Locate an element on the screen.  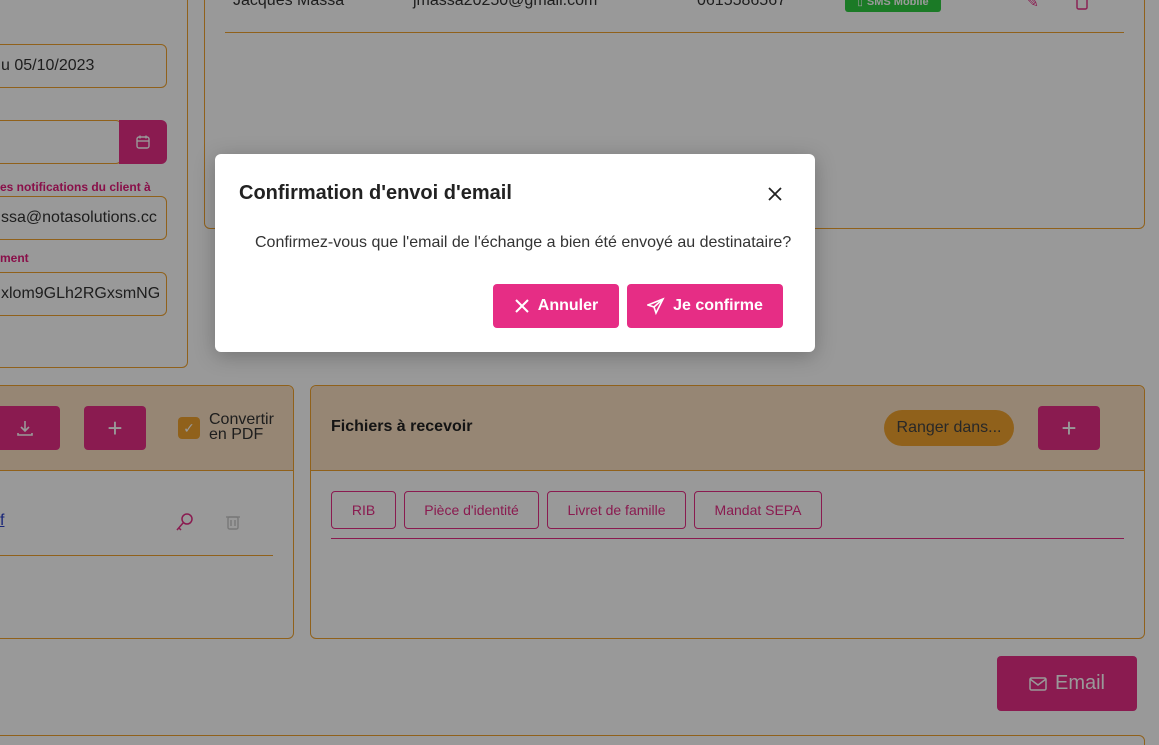
close-button is located at coordinates (775, 194).